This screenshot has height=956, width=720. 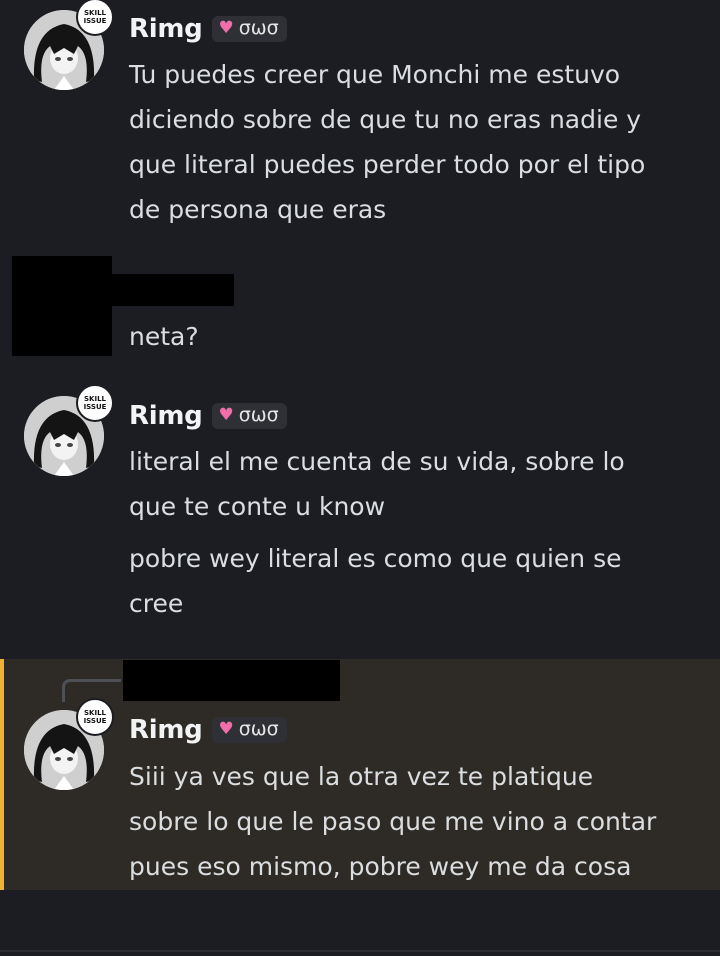 What do you see at coordinates (257, 506) in the screenshot?
I see `message-line: que te conte u know` at bounding box center [257, 506].